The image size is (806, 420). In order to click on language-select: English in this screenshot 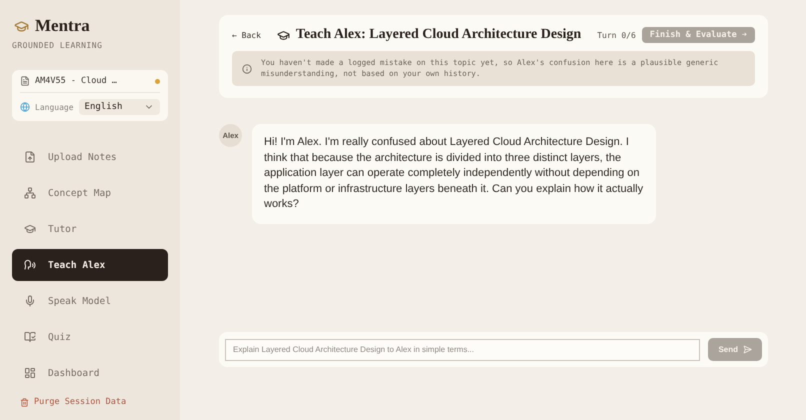, I will do `click(119, 107)`.